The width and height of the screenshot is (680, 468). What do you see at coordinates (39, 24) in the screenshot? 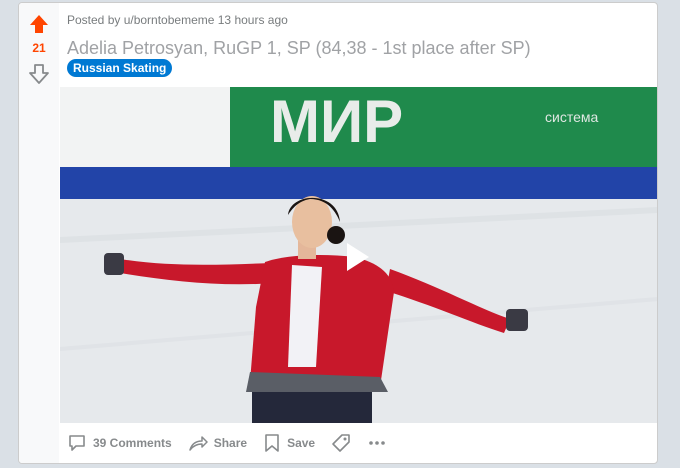
I see `upvote-arrow-icon` at bounding box center [39, 24].